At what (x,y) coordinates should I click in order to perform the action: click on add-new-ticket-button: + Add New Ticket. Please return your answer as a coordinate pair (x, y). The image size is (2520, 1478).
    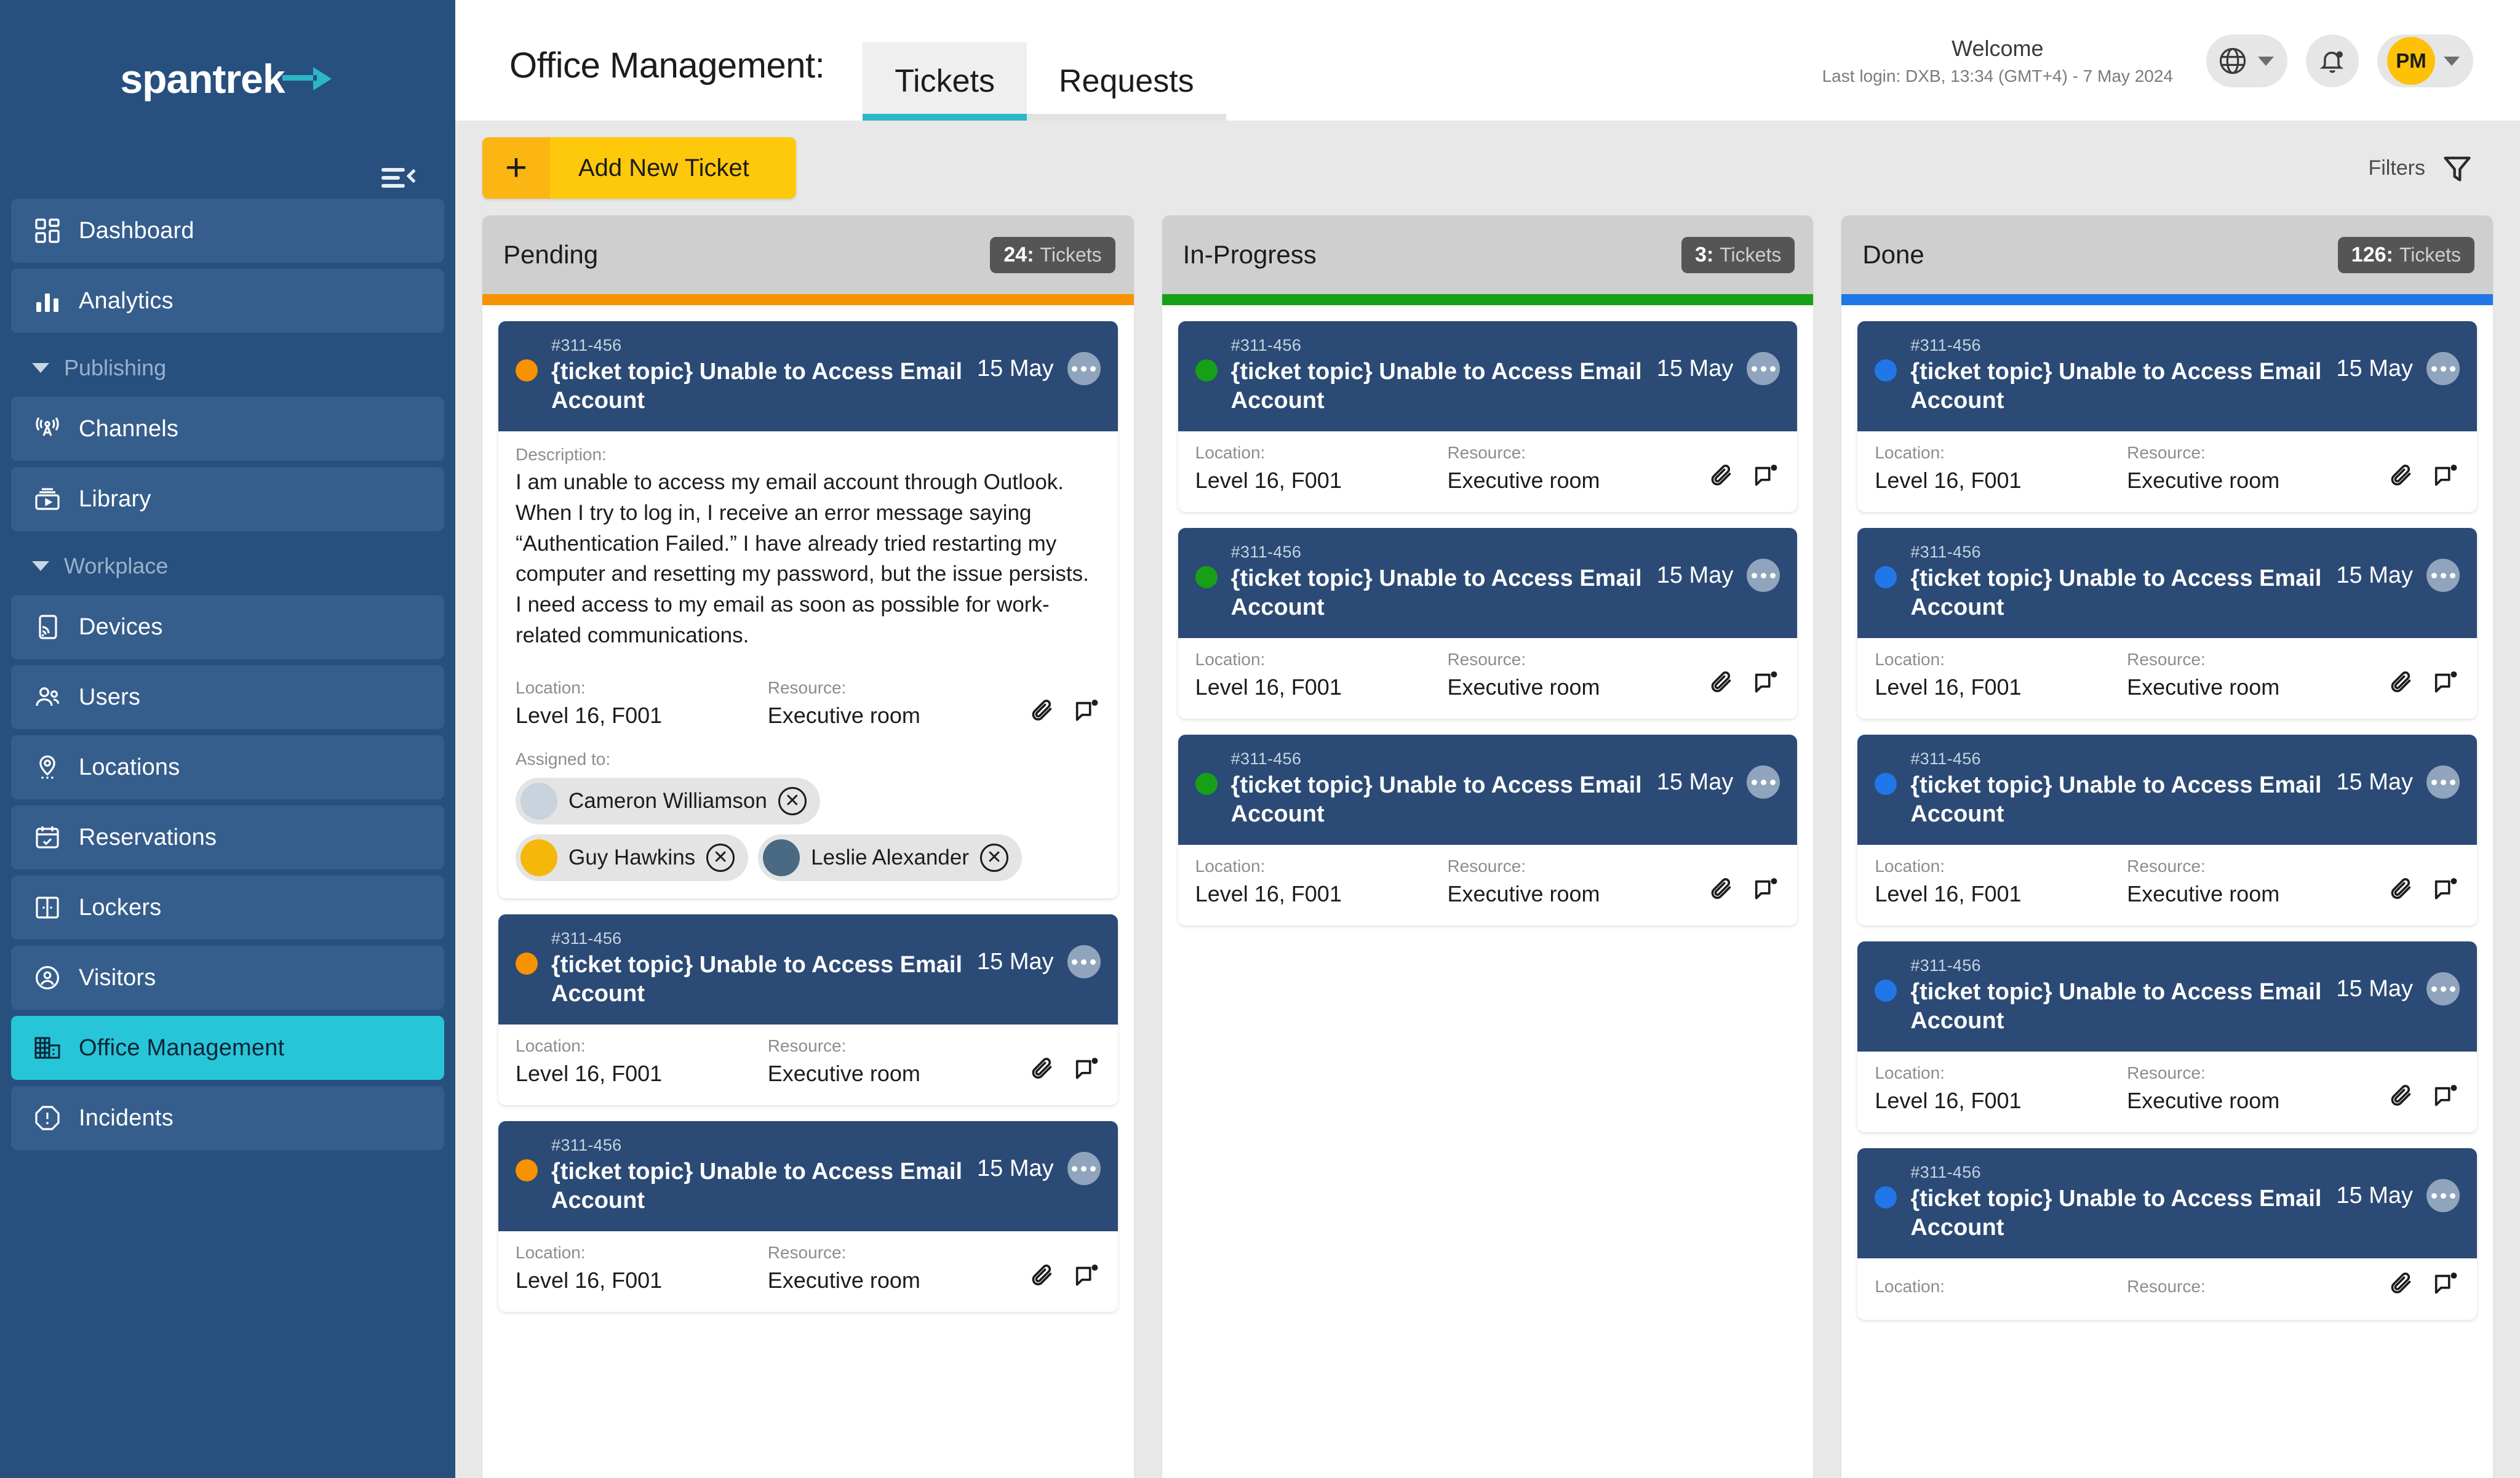
    Looking at the image, I should click on (639, 168).